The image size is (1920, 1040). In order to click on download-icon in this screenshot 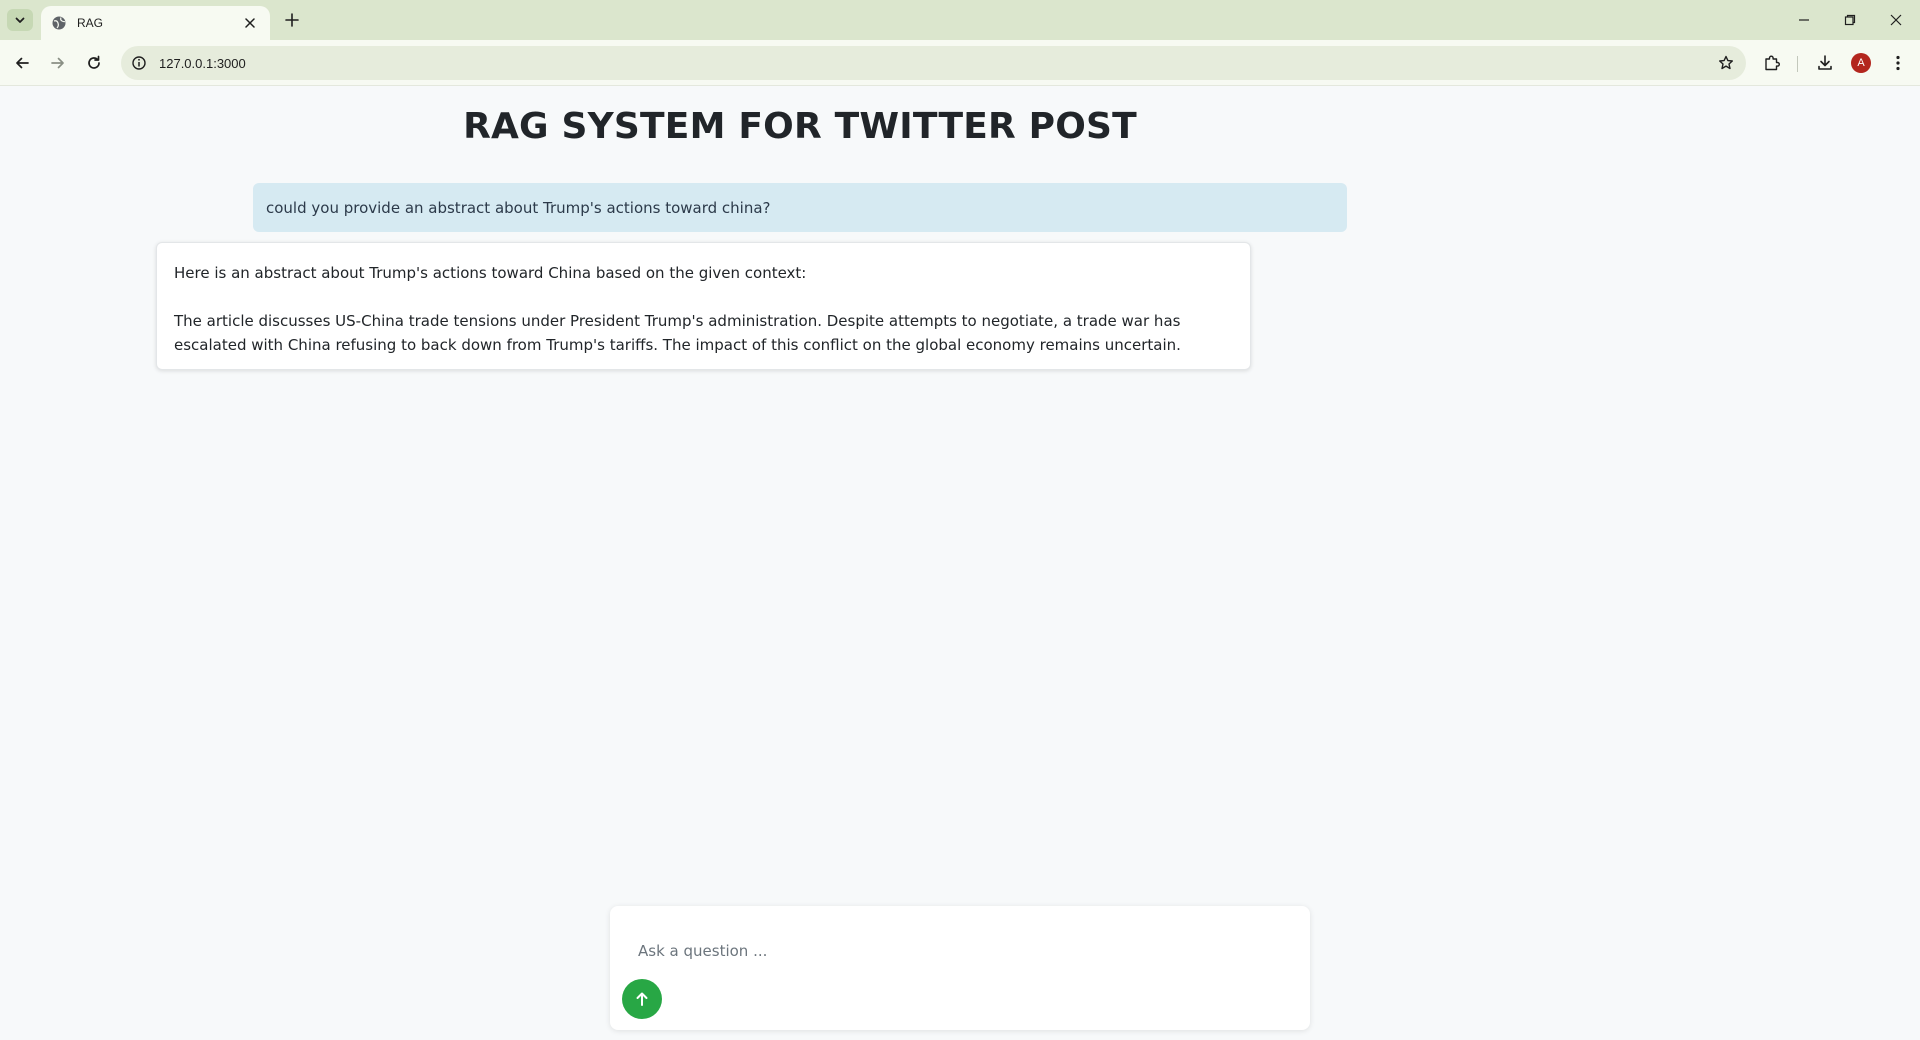, I will do `click(1825, 63)`.